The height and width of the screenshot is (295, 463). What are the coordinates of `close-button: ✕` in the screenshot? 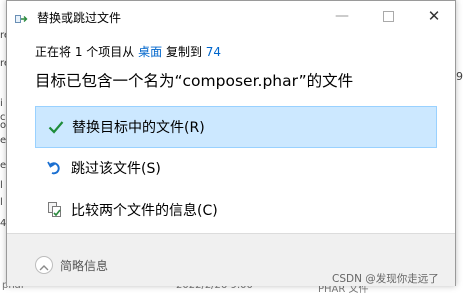 It's located at (434, 16).